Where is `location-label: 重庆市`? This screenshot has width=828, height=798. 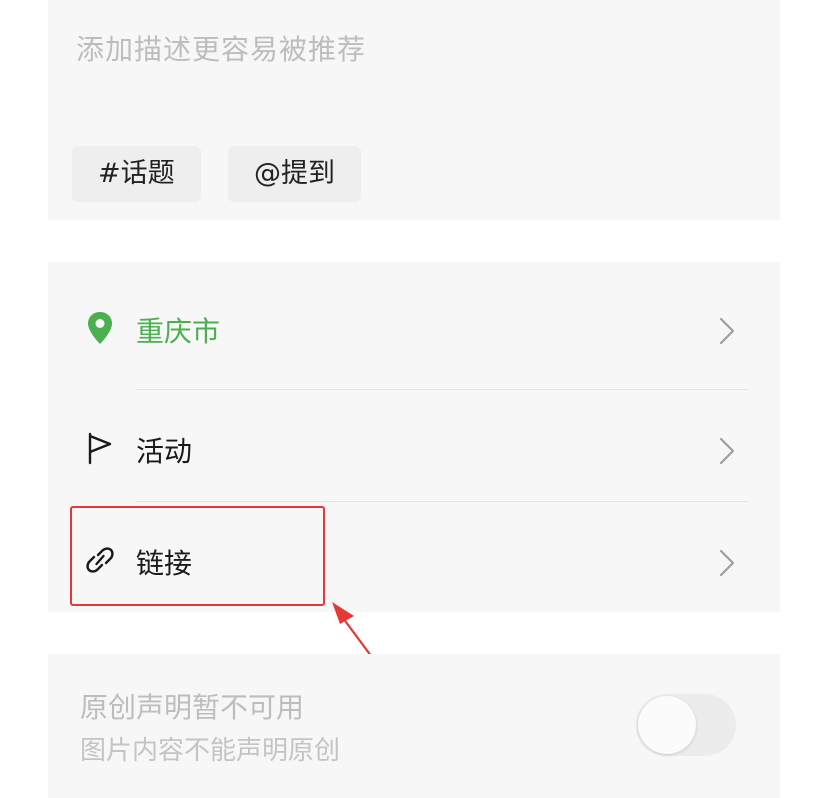 location-label: 重庆市 is located at coordinates (178, 331).